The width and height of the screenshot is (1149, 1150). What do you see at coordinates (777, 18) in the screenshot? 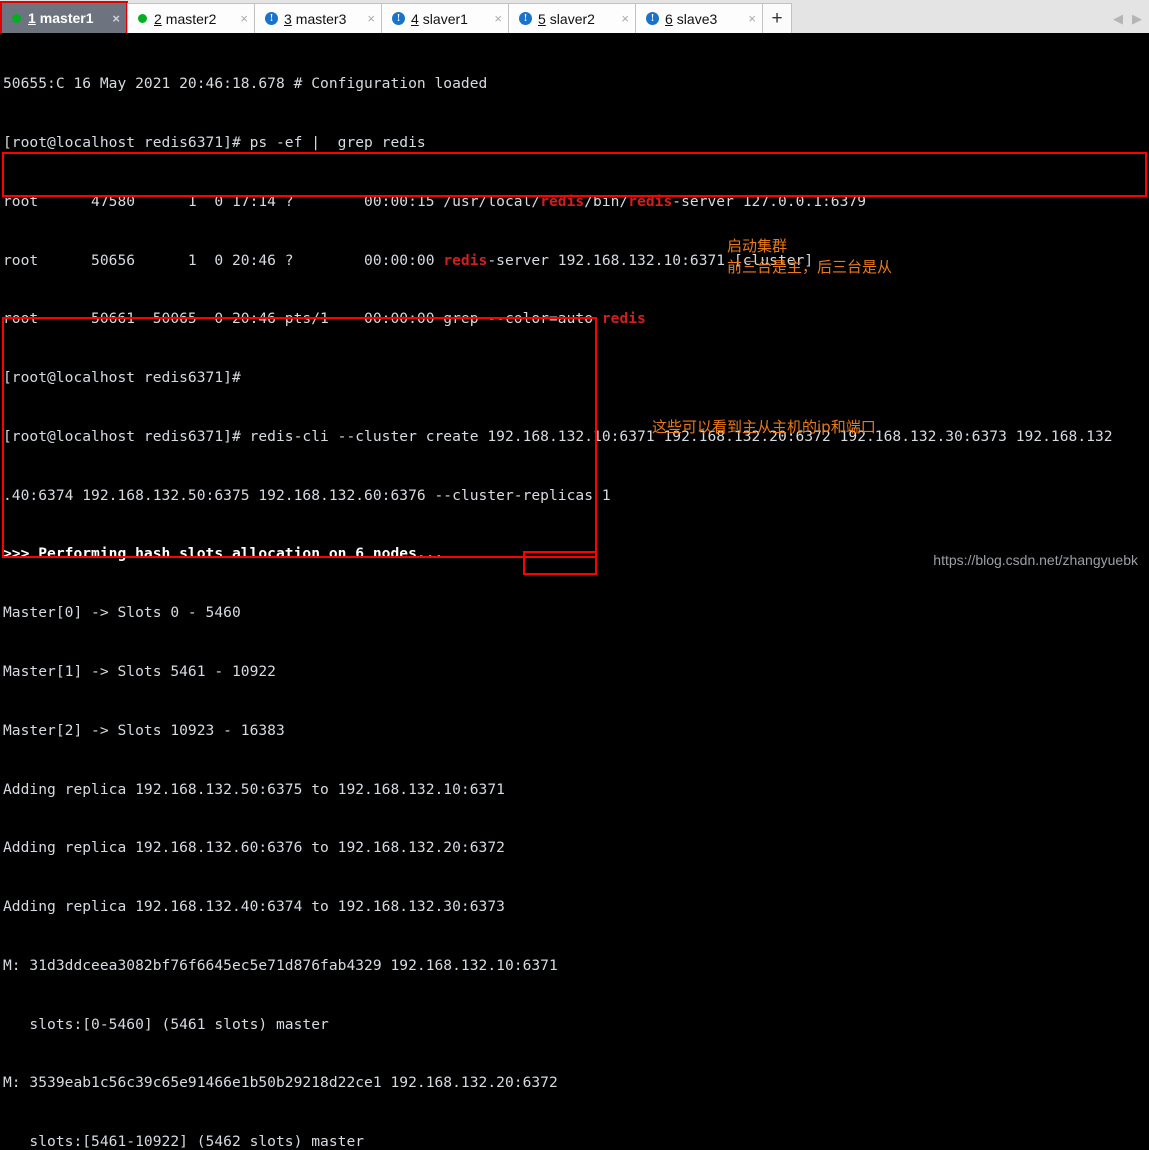
I see `new-tab-button: +` at bounding box center [777, 18].